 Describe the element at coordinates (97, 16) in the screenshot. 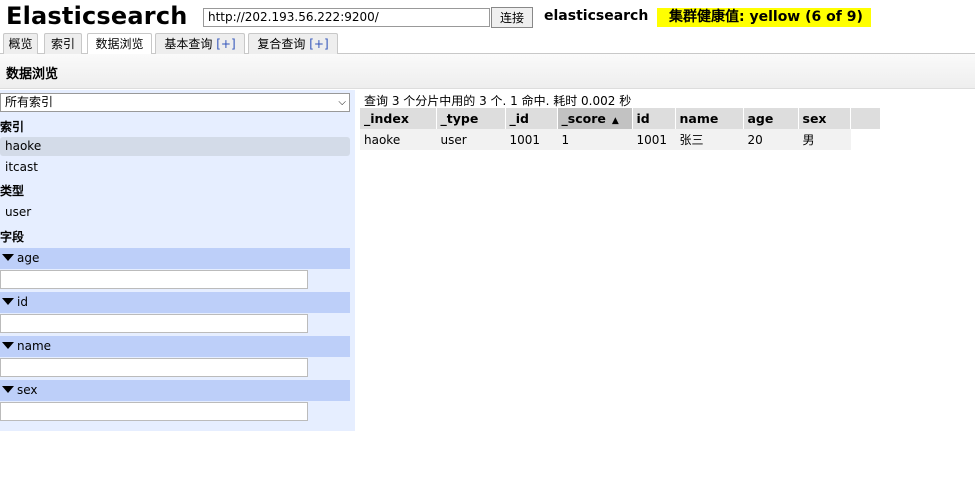

I see `app-title: Elasticsearch` at that location.